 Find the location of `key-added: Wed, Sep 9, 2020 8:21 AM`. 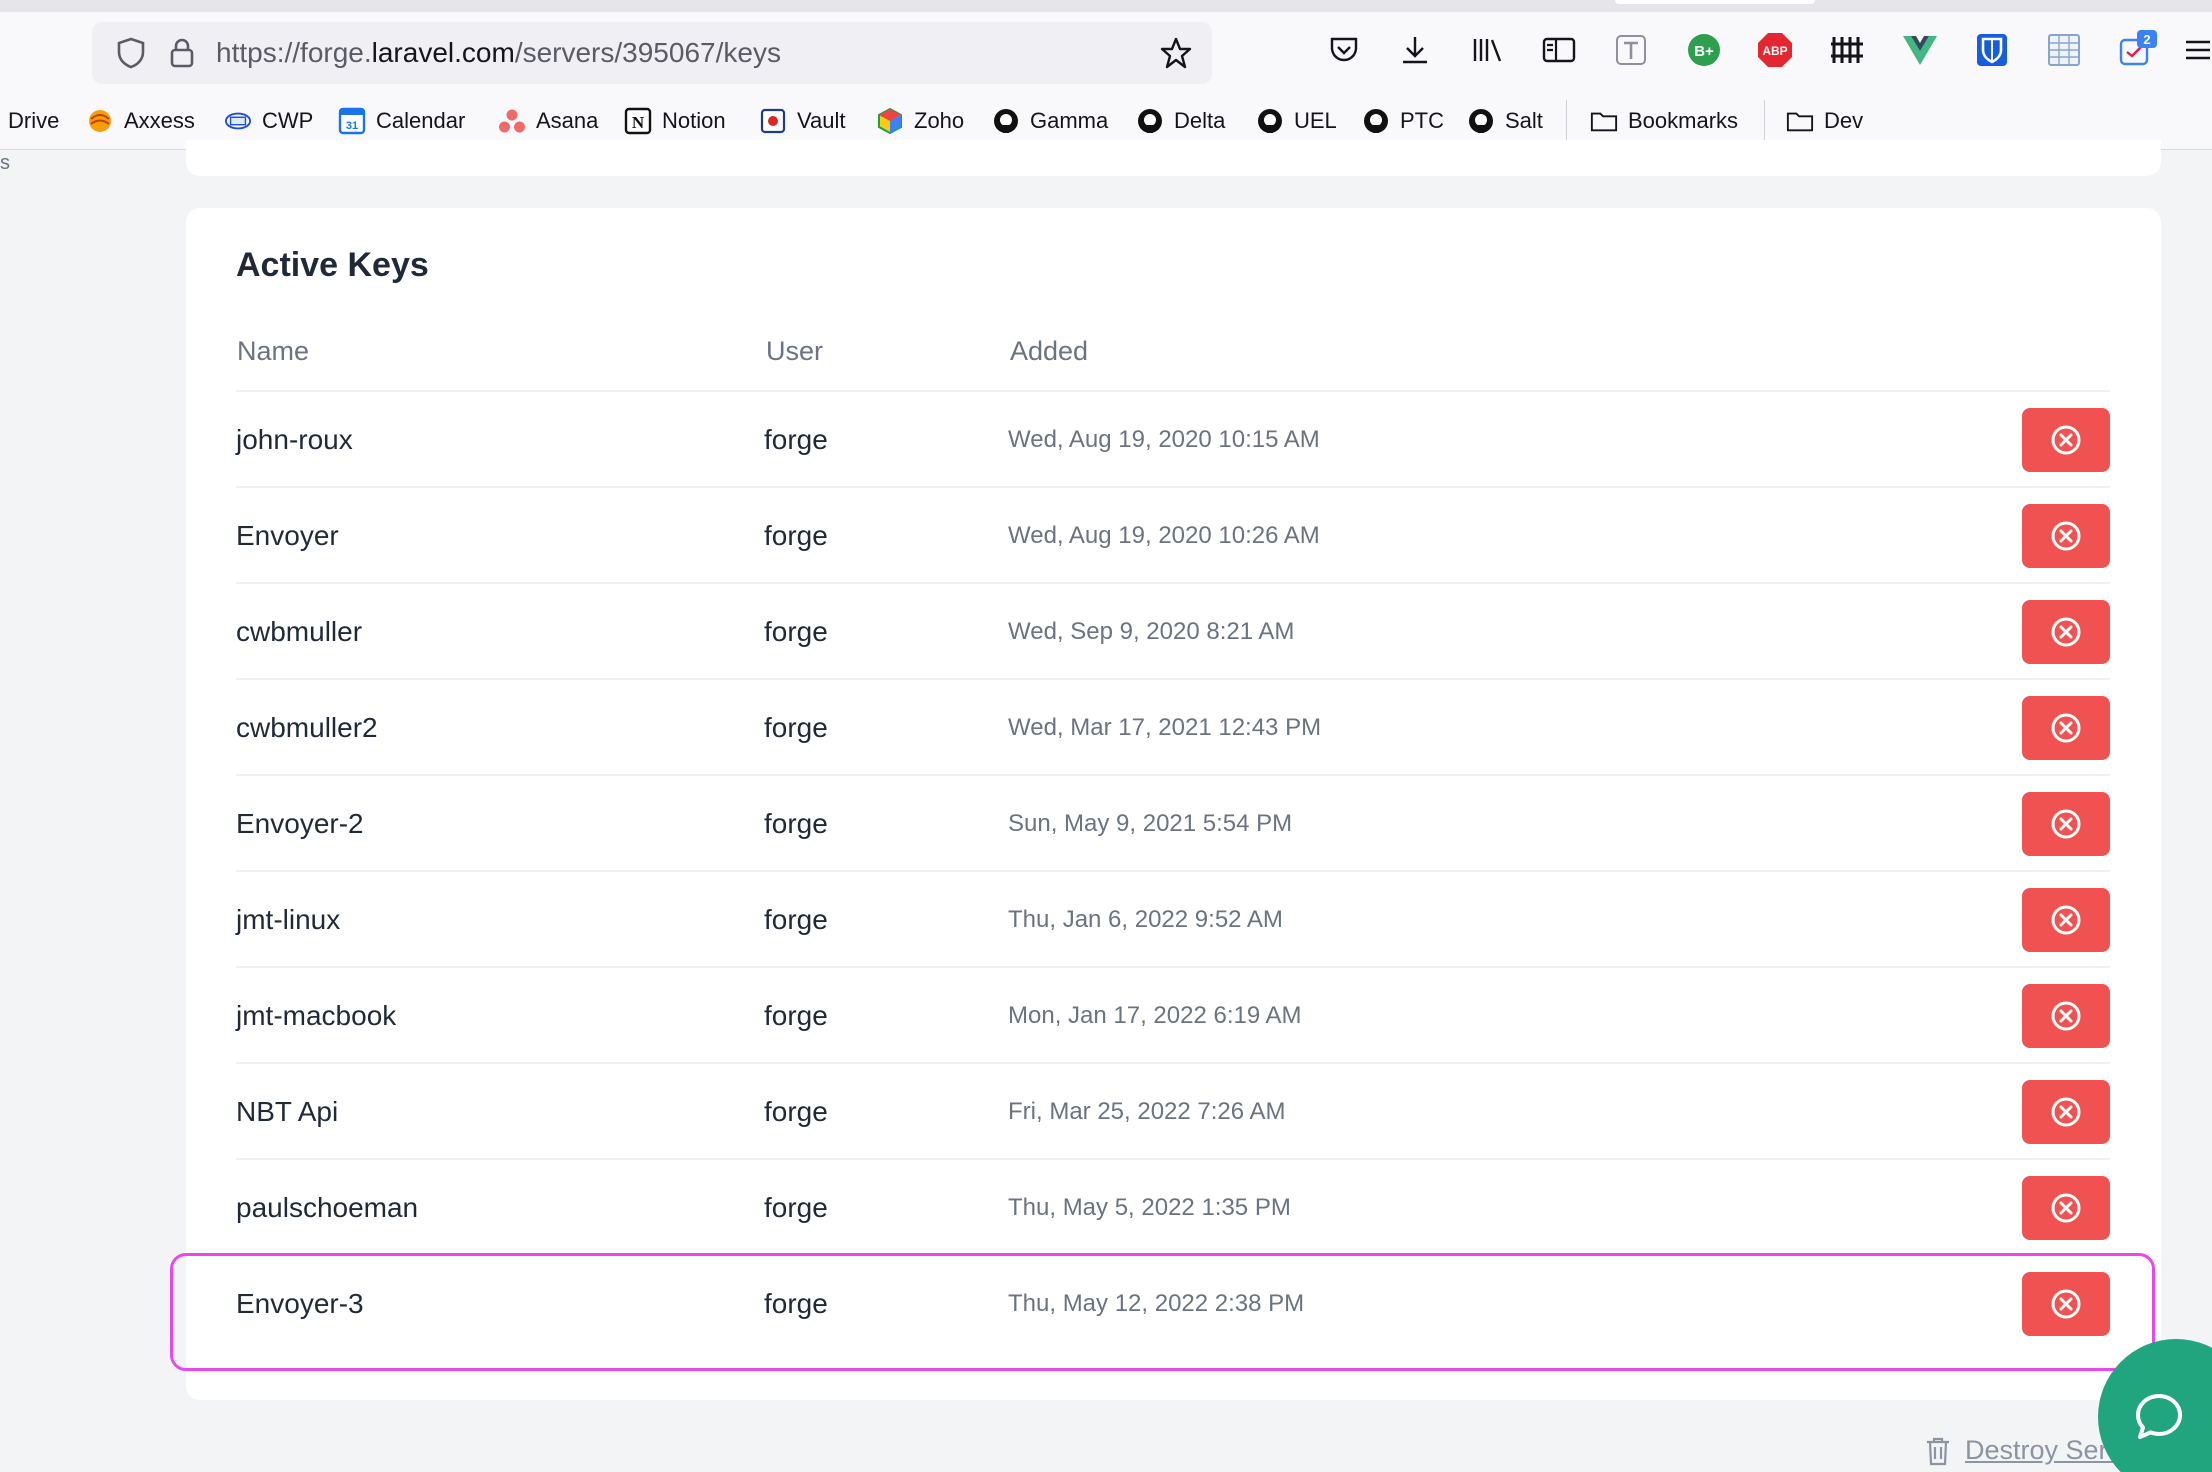

key-added: Wed, Sep 9, 2020 8:21 AM is located at coordinates (1151, 631).